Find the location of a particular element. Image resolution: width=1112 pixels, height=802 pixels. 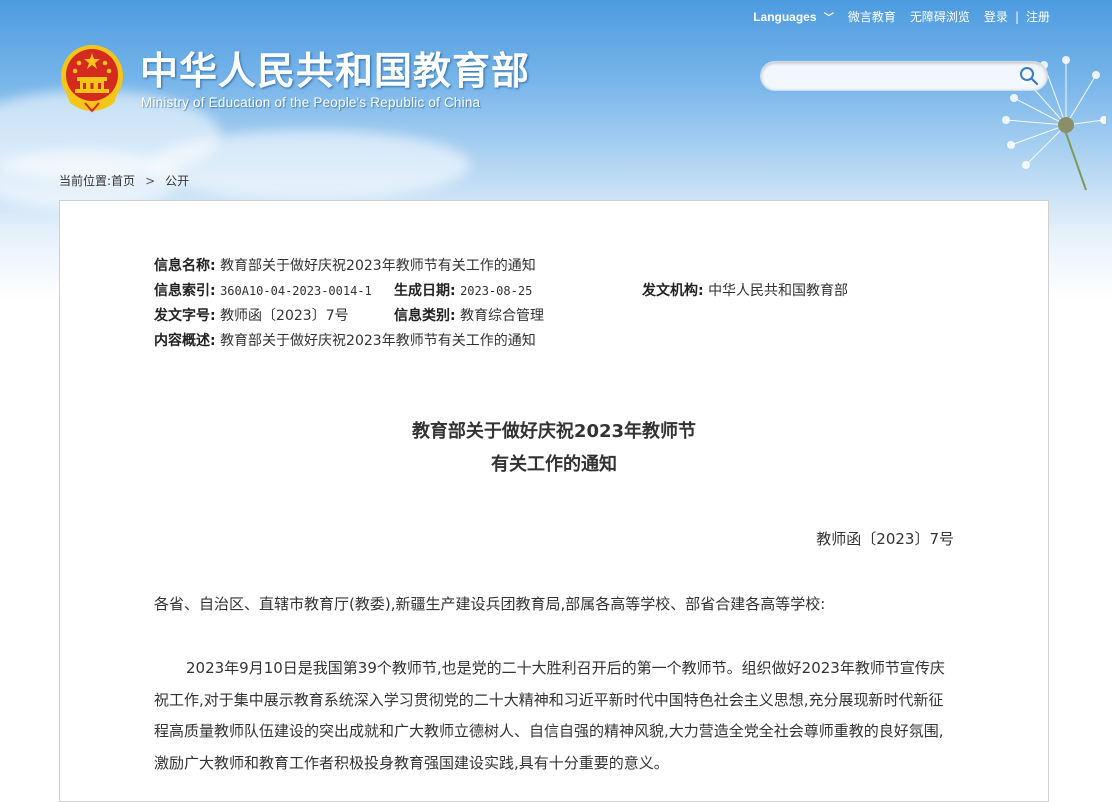

meta-created-date: 生成日期: 2023-08-25 is located at coordinates (463, 290).